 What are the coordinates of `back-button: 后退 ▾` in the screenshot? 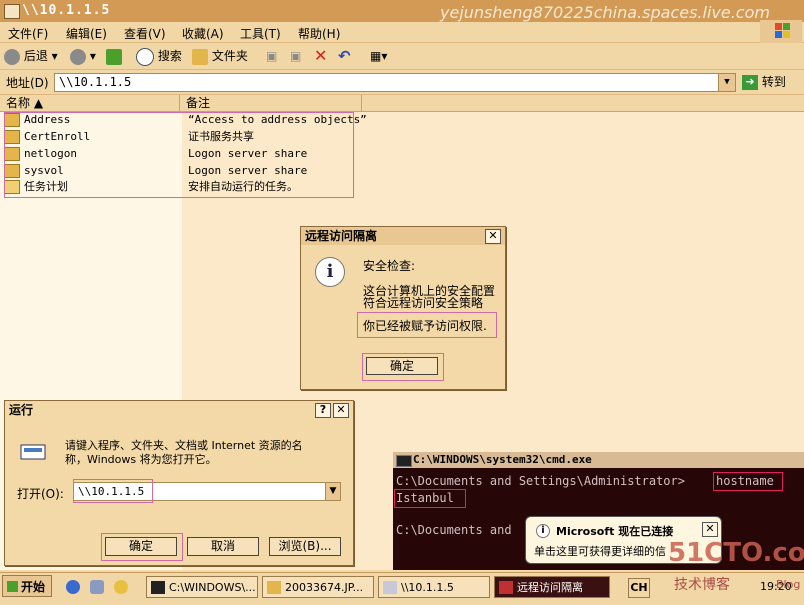 It's located at (31, 56).